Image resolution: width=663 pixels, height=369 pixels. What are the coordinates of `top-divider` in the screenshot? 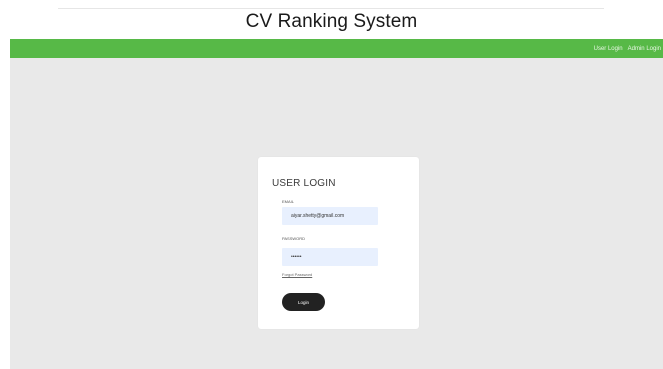 It's located at (331, 8).